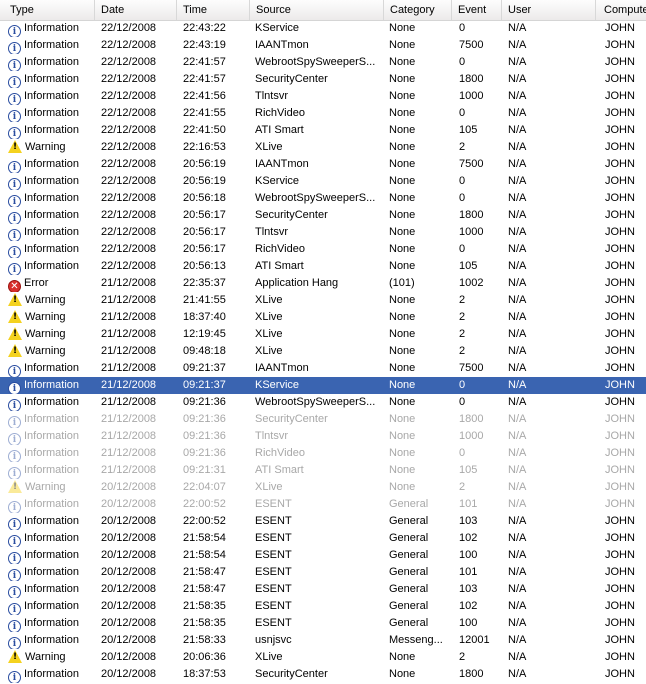  I want to click on time-cell: 22:00:52, so click(204, 521).